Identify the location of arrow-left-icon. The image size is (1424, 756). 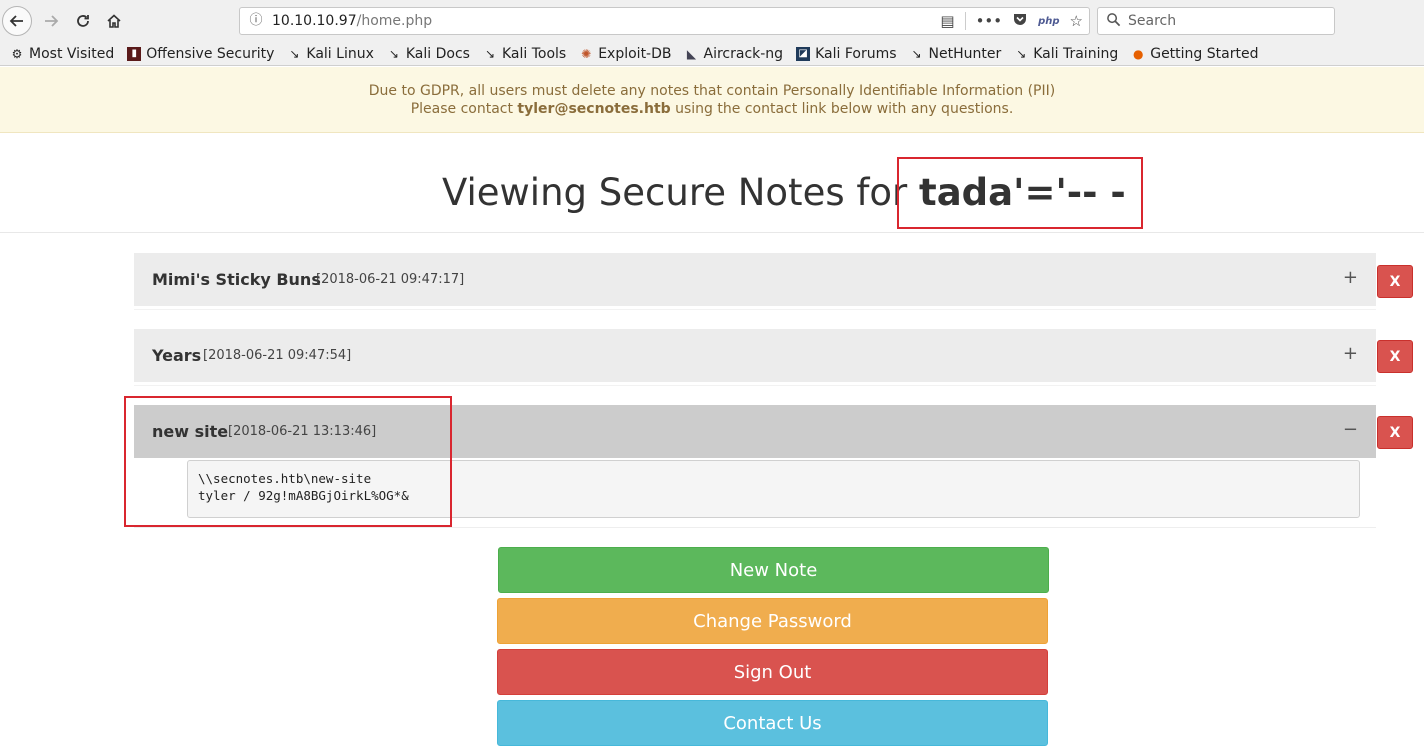
(16, 21).